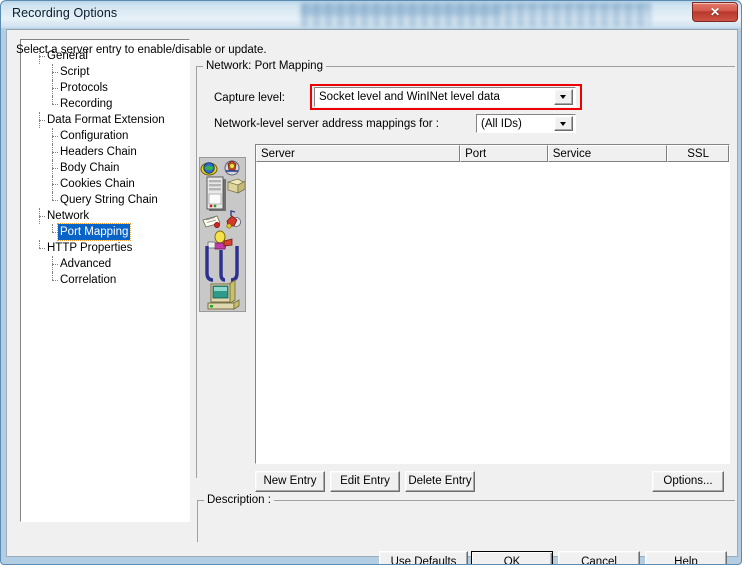  Describe the element at coordinates (698, 153) in the screenshot. I see `listview-column-ssl: SSL` at that location.